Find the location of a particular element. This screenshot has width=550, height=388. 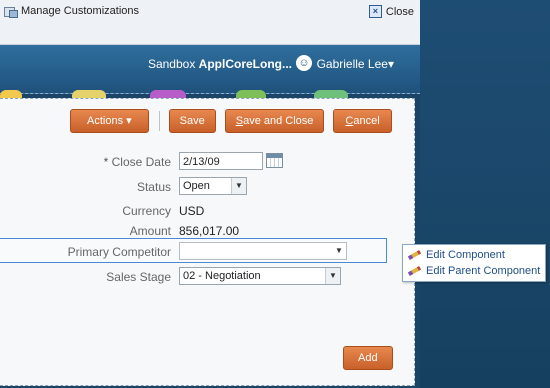

close-button: × Close is located at coordinates (391, 11).